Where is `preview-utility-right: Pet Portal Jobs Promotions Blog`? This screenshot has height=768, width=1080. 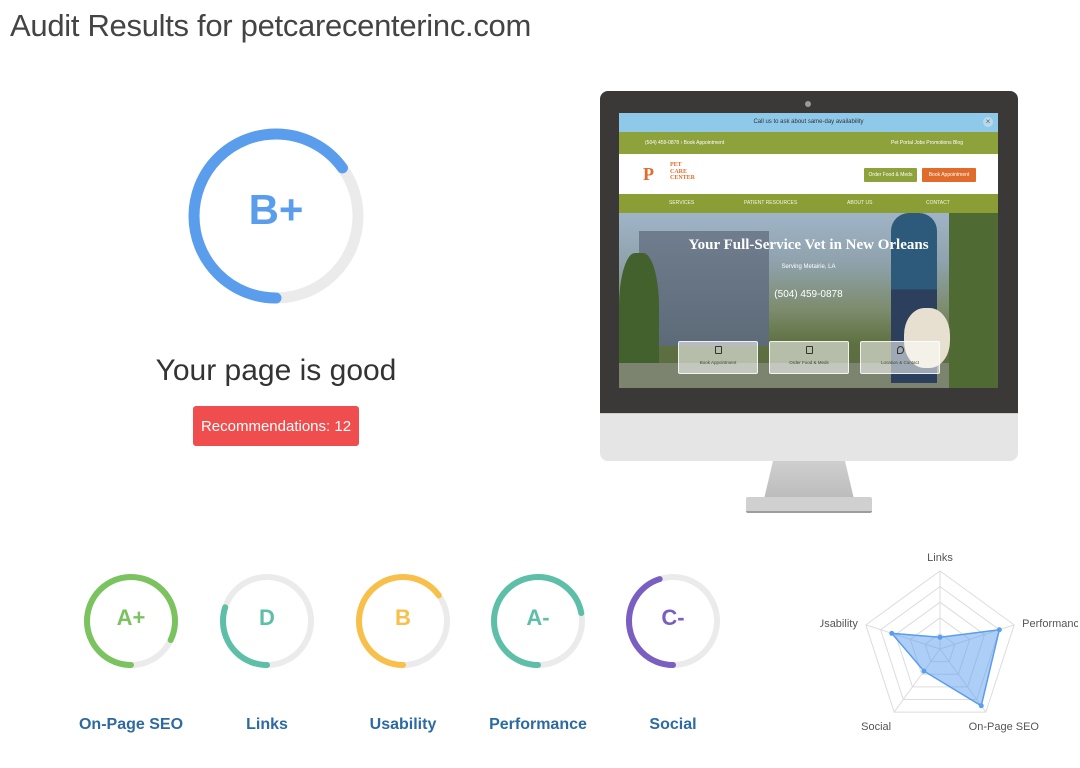 preview-utility-right: Pet Portal Jobs Promotions Blog is located at coordinates (927, 143).